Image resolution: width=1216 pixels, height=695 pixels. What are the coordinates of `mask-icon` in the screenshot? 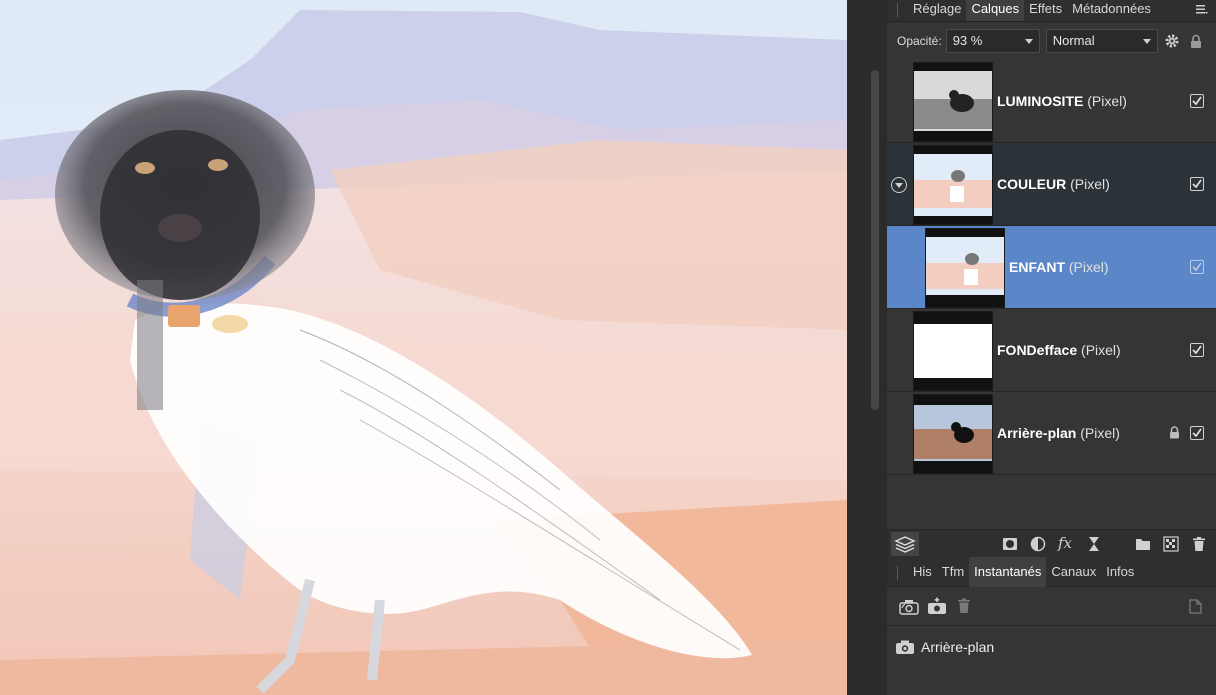 It's located at (1010, 544).